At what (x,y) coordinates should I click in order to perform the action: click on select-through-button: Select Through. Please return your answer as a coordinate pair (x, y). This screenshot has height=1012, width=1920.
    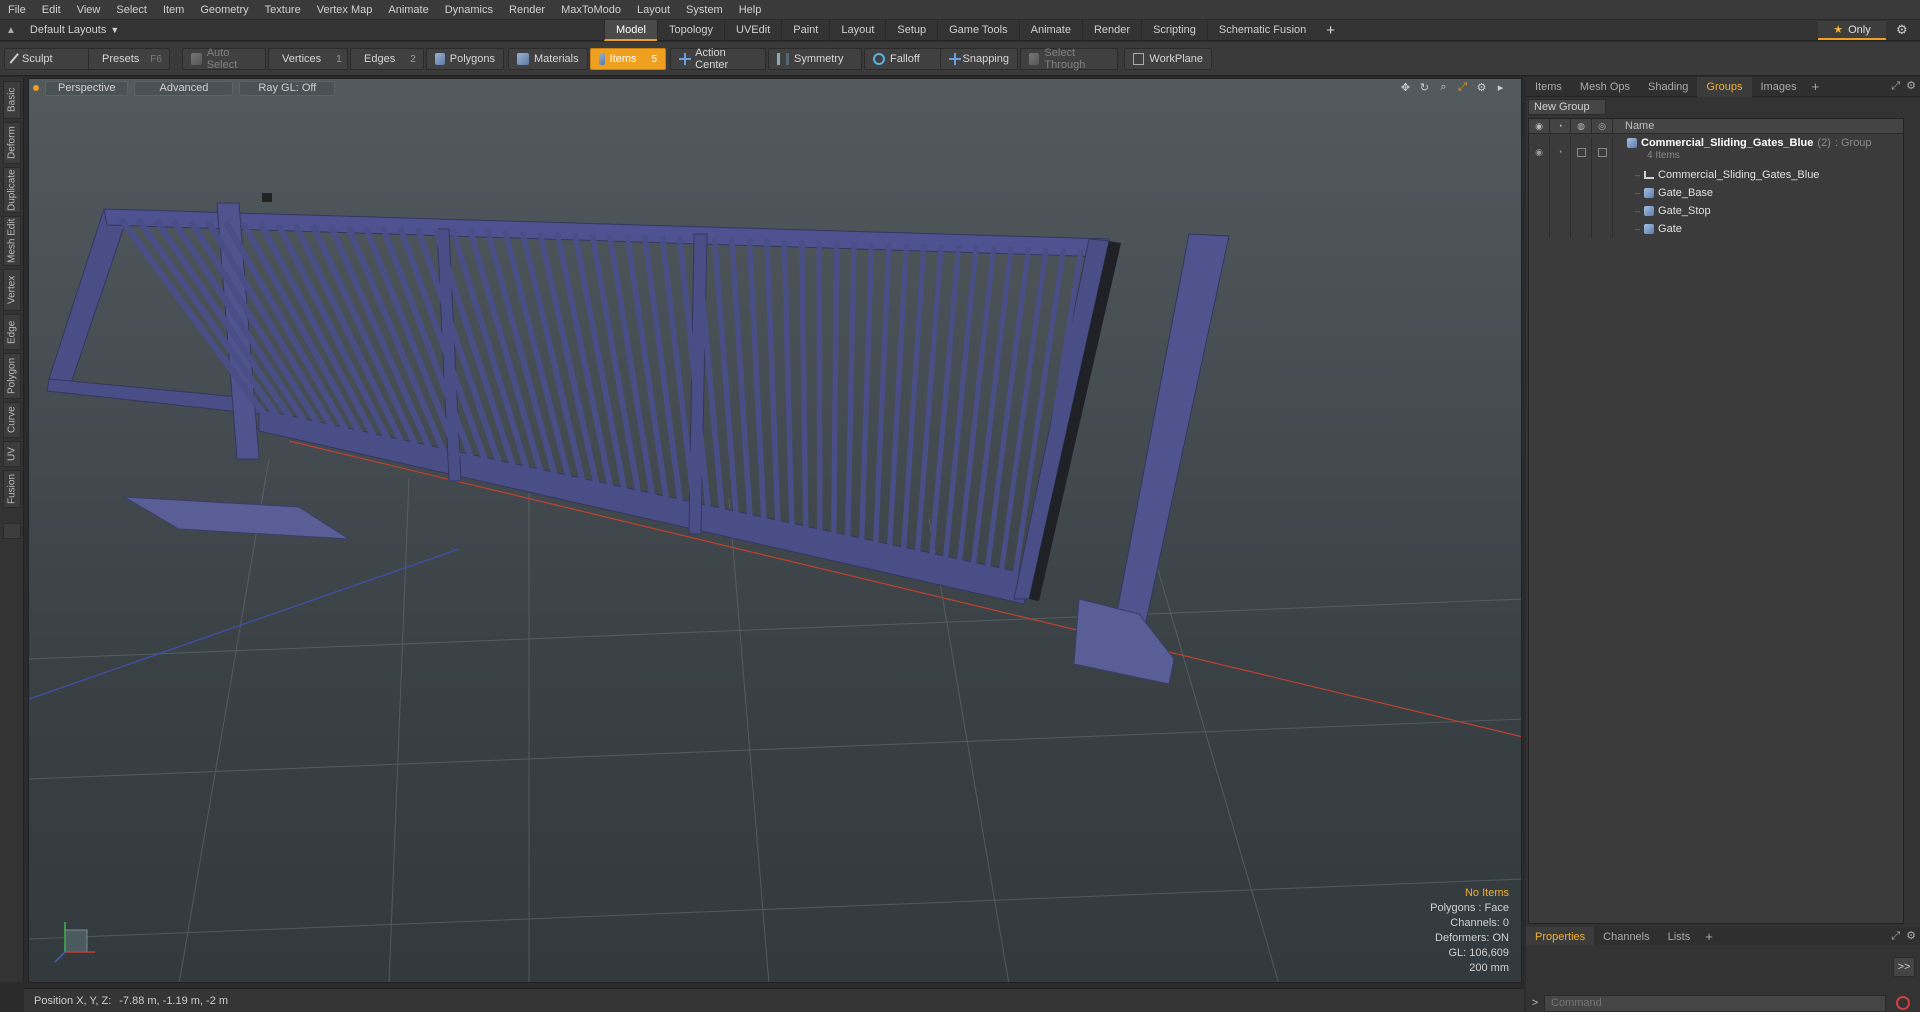
    Looking at the image, I should click on (1069, 59).